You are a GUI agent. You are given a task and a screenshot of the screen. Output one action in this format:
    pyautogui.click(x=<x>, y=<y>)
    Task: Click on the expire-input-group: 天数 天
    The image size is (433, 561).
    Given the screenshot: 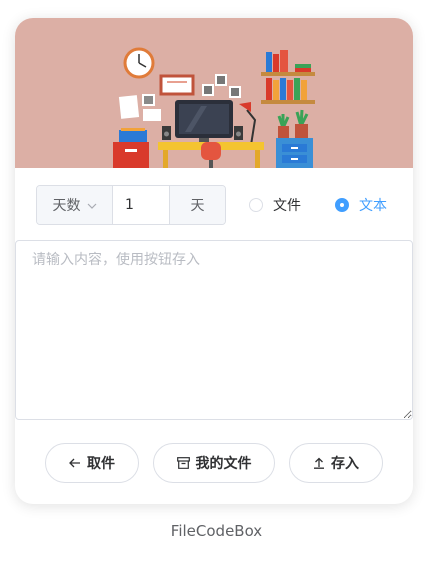 What is the action you would take?
    pyautogui.click(x=131, y=205)
    